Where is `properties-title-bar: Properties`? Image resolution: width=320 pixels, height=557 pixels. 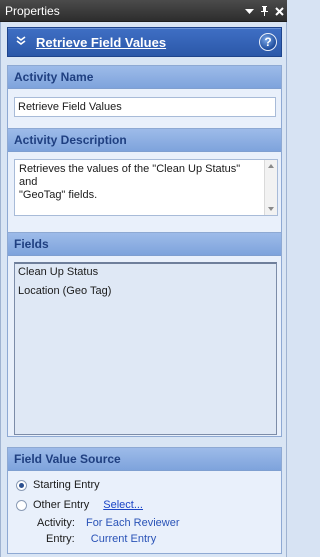 properties-title-bar: Properties is located at coordinates (143, 11).